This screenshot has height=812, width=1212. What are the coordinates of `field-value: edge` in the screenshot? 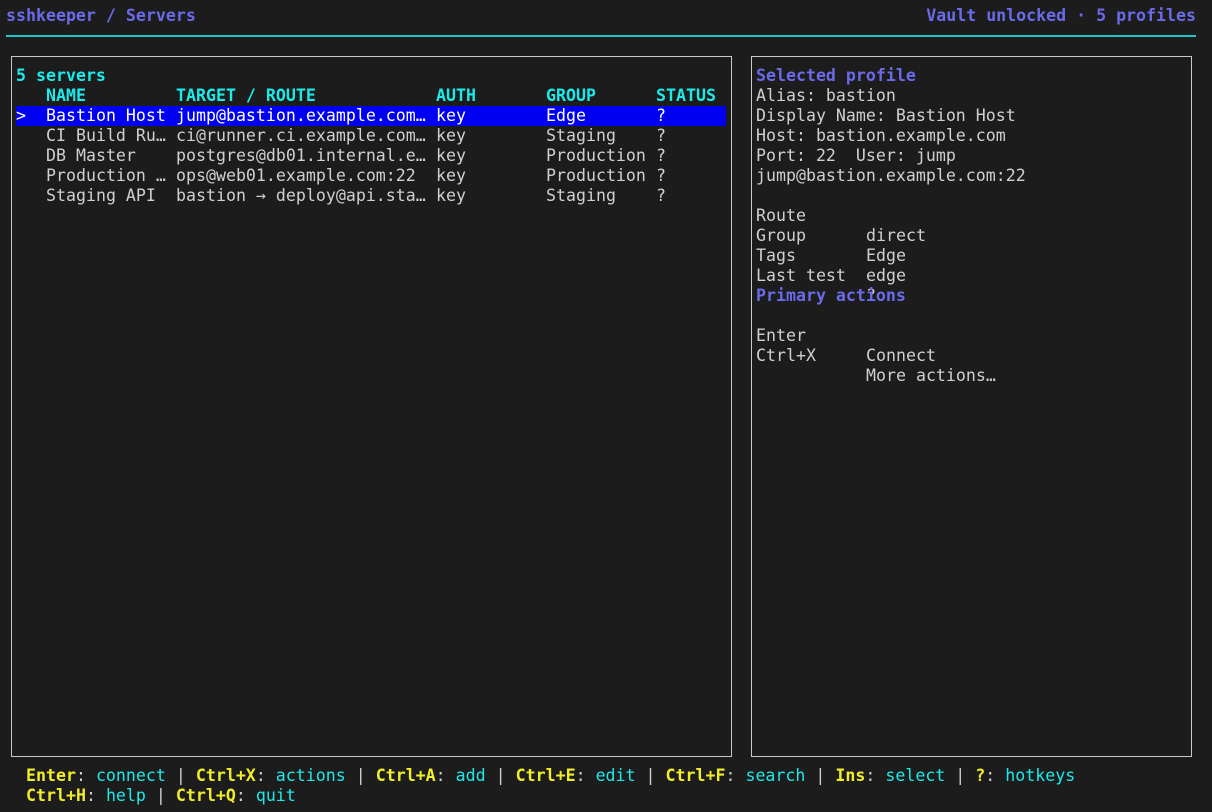 It's located at (886, 275).